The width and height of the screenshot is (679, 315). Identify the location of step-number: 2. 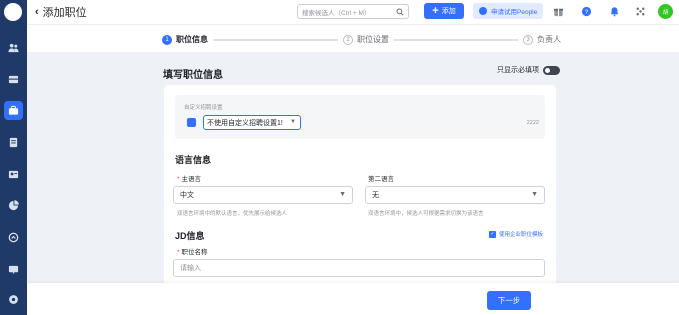
(348, 39).